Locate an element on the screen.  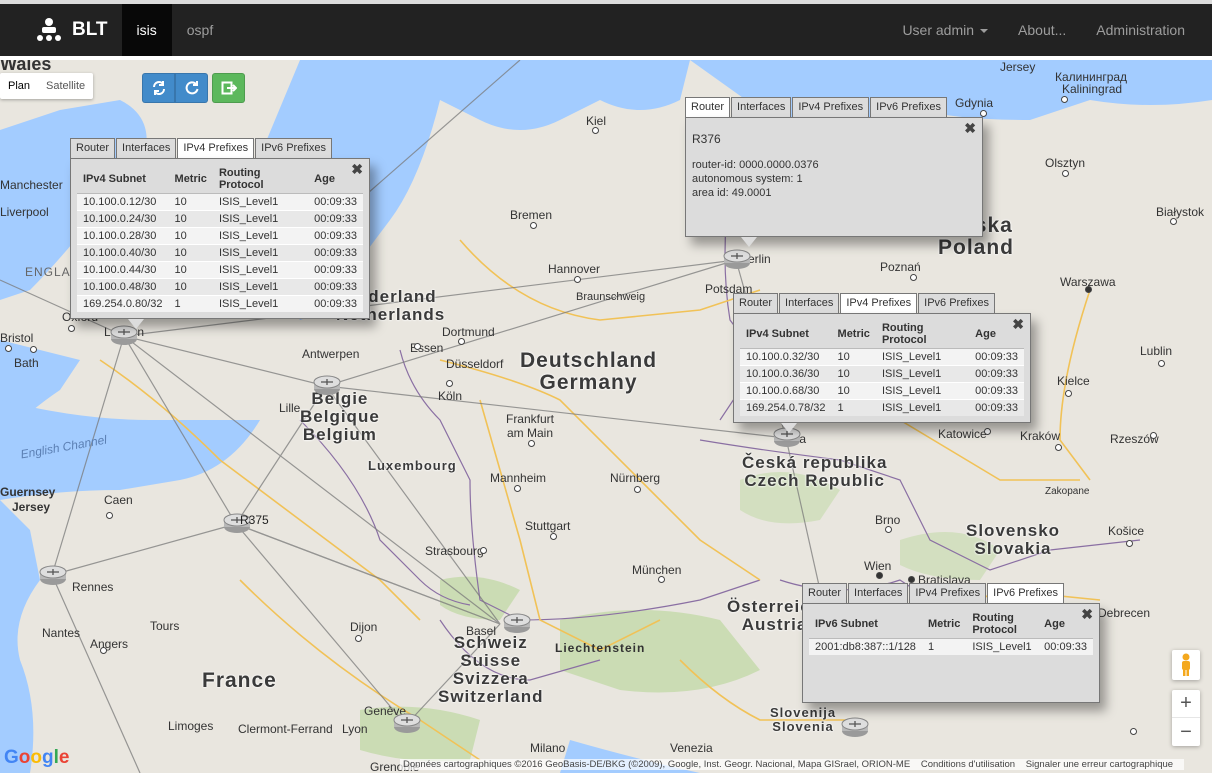
export-button is located at coordinates (228, 88).